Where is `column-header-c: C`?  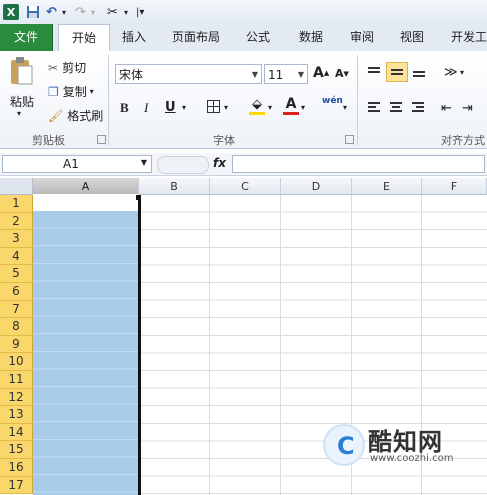
column-header-c: C is located at coordinates (245, 186).